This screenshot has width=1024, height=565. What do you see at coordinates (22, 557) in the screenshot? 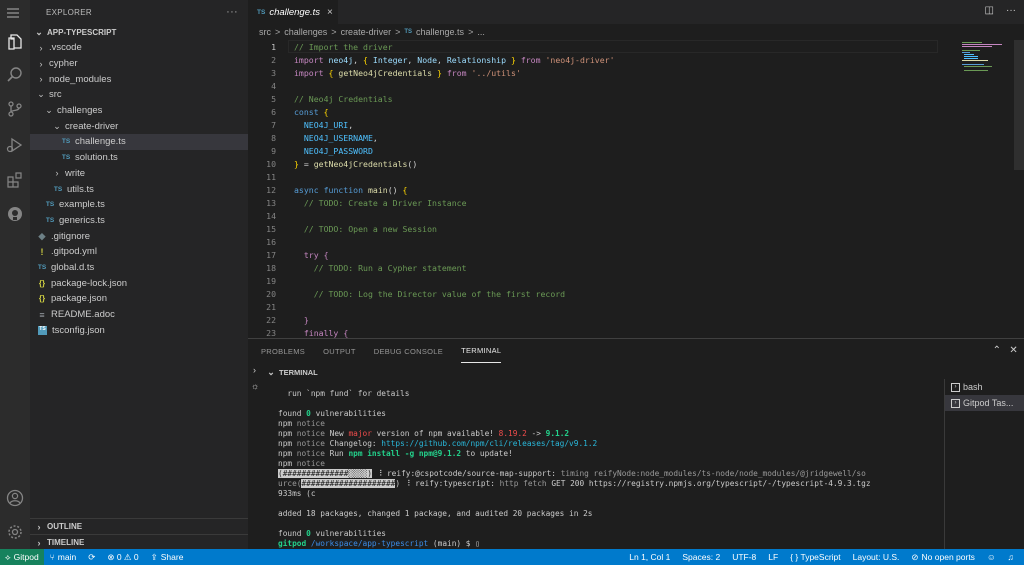
I see `remote-indicator: ⟡ Gitpod` at bounding box center [22, 557].